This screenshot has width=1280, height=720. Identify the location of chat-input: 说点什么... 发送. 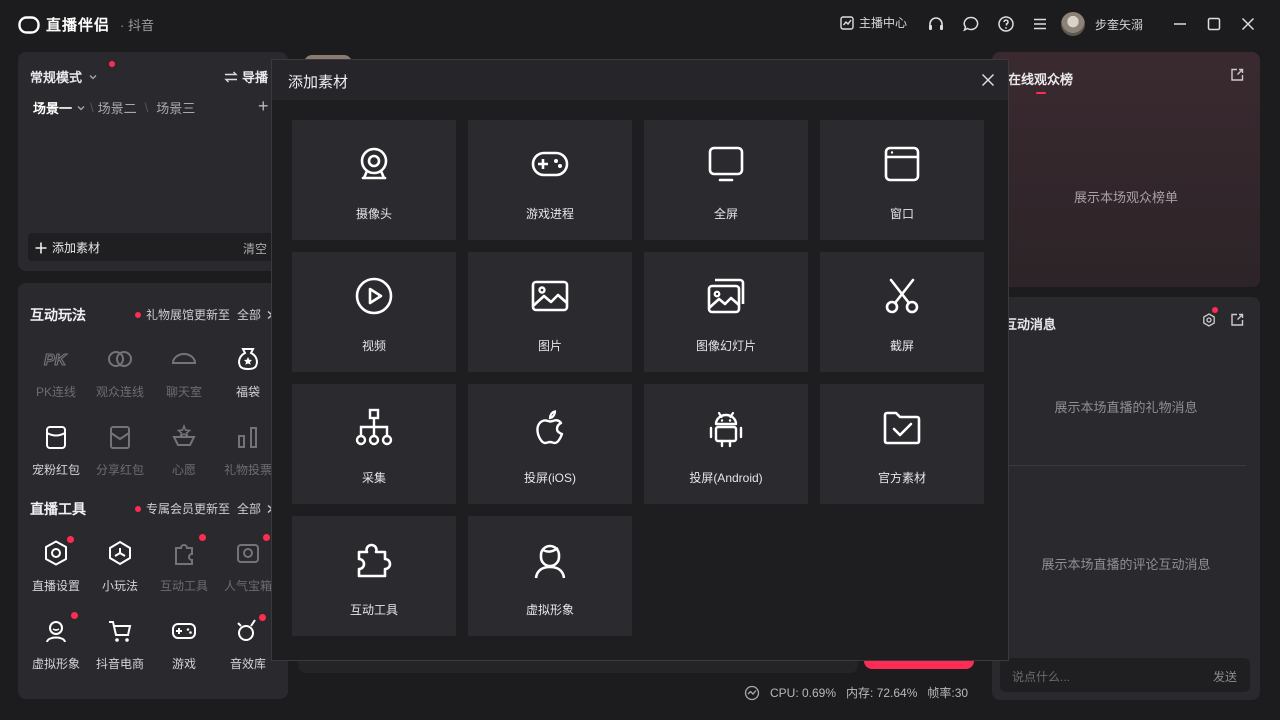
(1125, 675).